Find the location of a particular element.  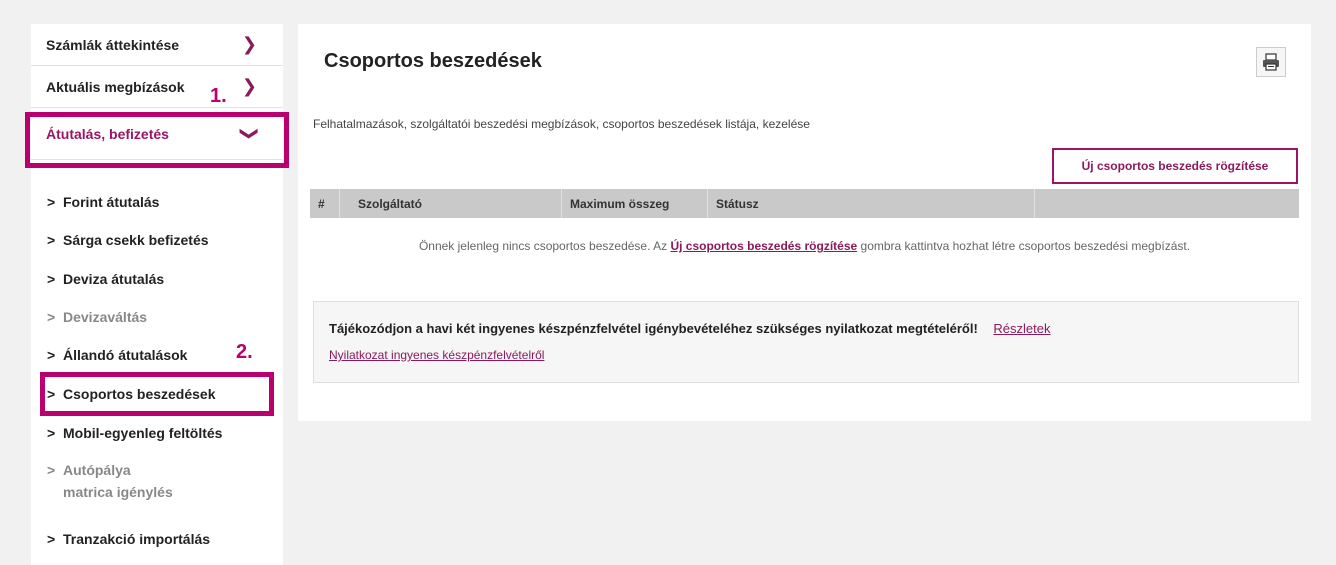

submenu-devizavaltas: > Devizaváltás is located at coordinates (97, 317).